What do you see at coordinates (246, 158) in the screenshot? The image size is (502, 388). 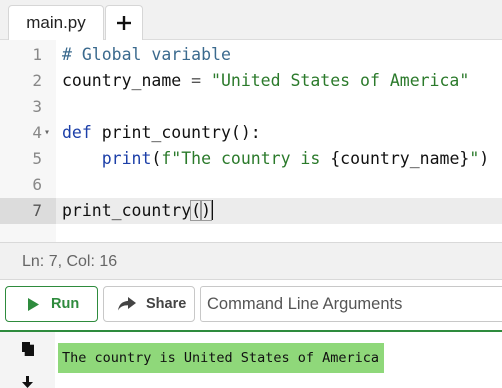 I see `code-token: f"The country is` at bounding box center [246, 158].